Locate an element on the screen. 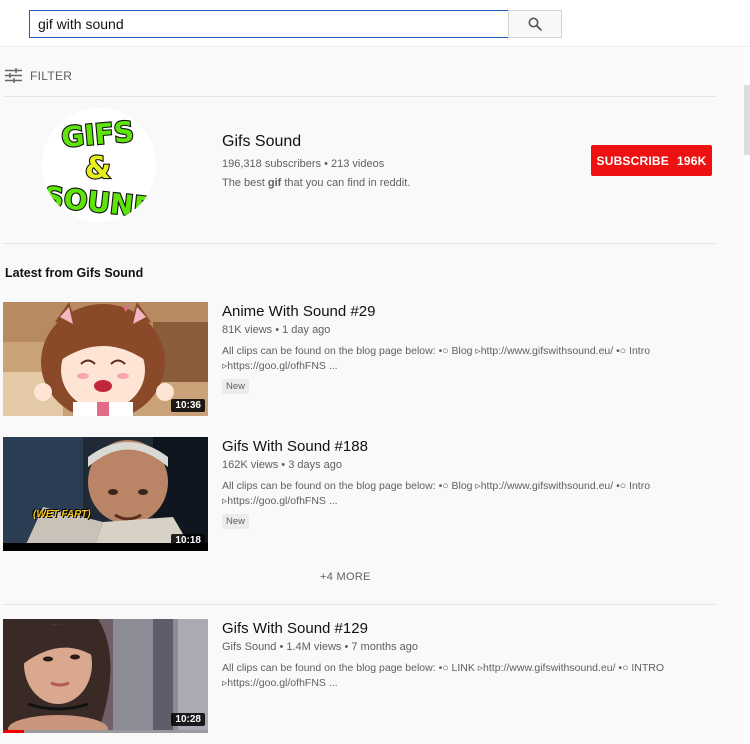 This screenshot has width=750, height=744. video-thumbnail: (WET FART) 10:18 is located at coordinates (105, 494).